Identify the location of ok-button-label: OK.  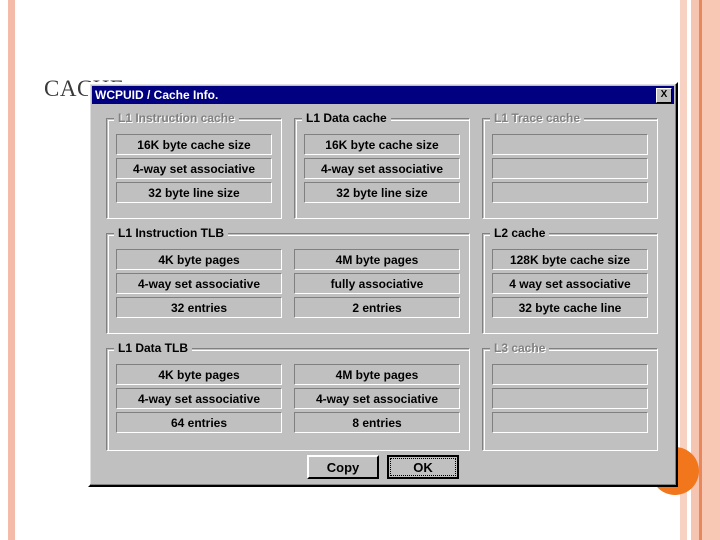
(423, 467).